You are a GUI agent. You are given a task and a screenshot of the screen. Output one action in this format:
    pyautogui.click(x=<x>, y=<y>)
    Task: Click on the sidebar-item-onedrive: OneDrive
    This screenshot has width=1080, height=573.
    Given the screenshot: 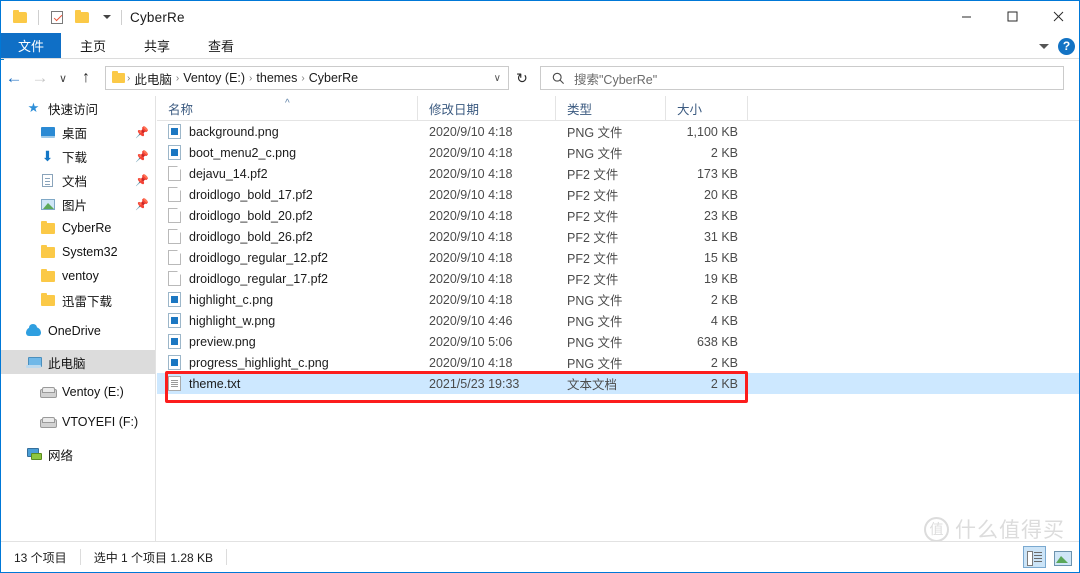 What is the action you would take?
    pyautogui.click(x=78, y=331)
    